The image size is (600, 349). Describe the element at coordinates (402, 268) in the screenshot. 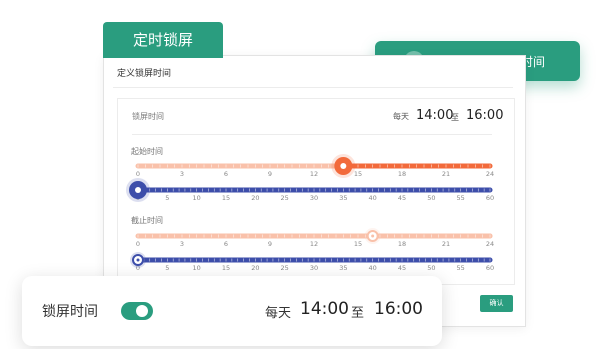

I see `end-minute-slider-tick-label: 45` at that location.